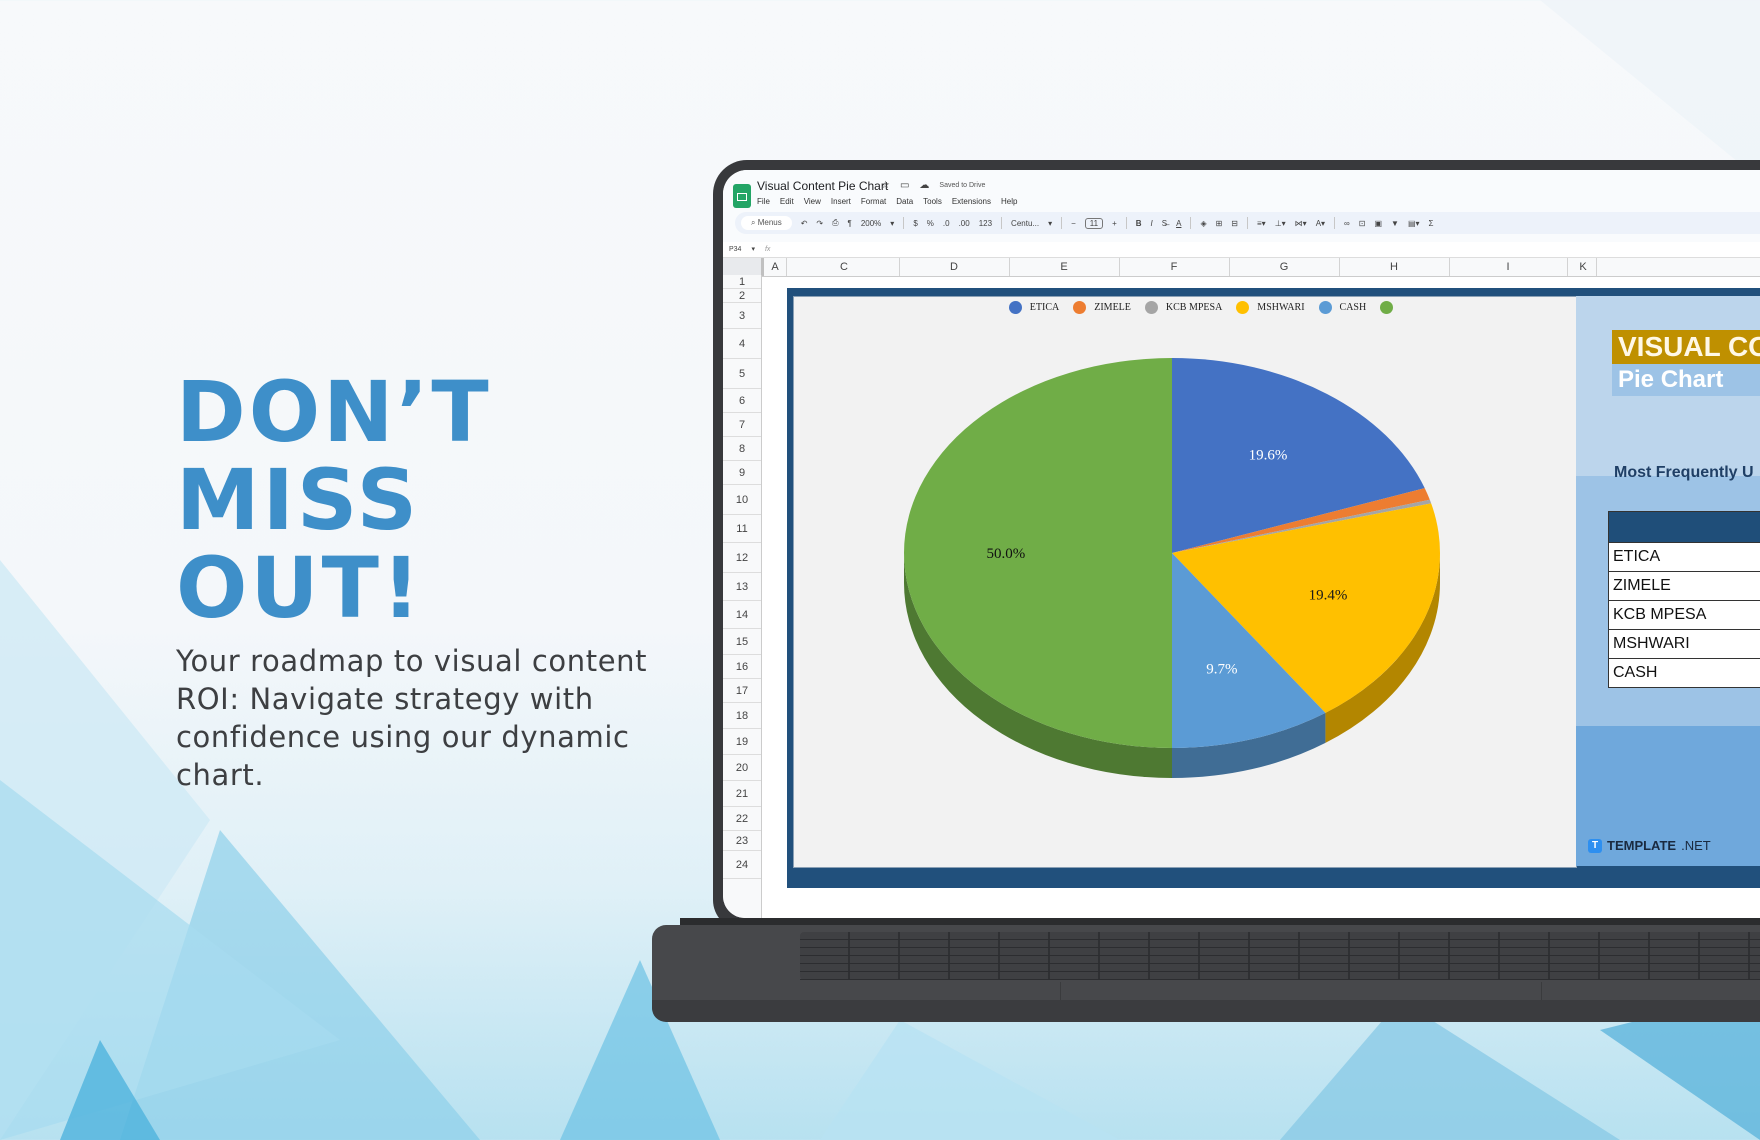 The width and height of the screenshot is (1760, 1140). Describe the element at coordinates (742, 374) in the screenshot. I see `row-header: 5` at that location.